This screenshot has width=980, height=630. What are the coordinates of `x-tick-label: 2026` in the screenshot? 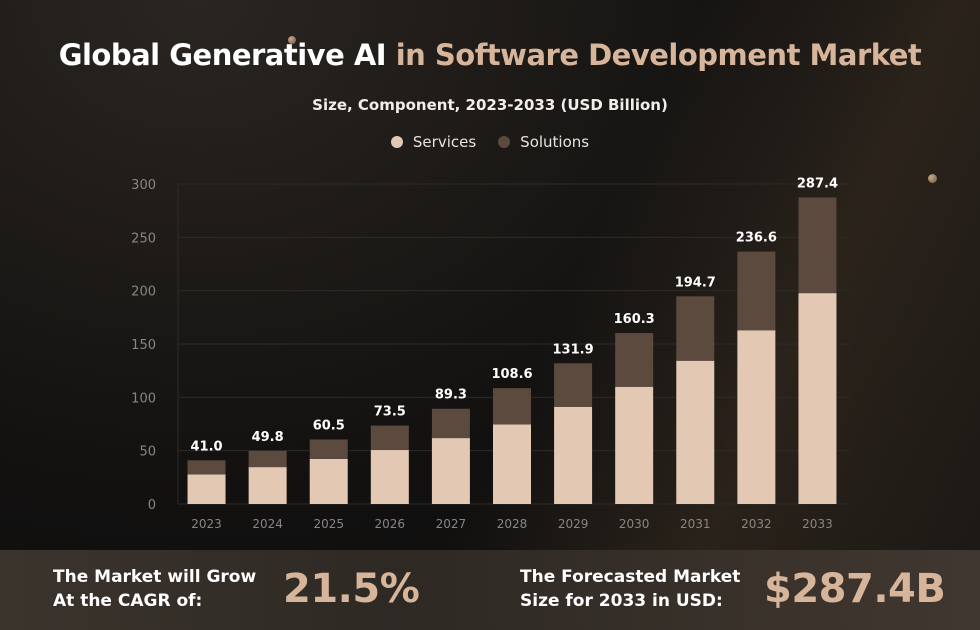 It's located at (390, 524).